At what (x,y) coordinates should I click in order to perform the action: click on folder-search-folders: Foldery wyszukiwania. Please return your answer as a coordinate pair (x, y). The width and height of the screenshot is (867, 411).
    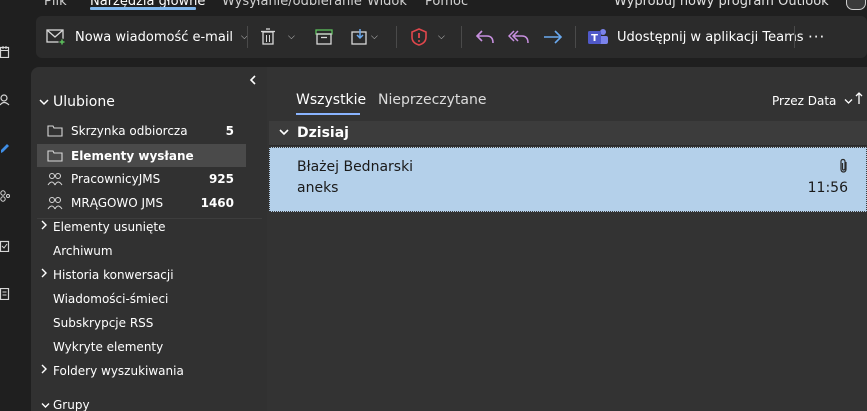
    Looking at the image, I should click on (112, 371).